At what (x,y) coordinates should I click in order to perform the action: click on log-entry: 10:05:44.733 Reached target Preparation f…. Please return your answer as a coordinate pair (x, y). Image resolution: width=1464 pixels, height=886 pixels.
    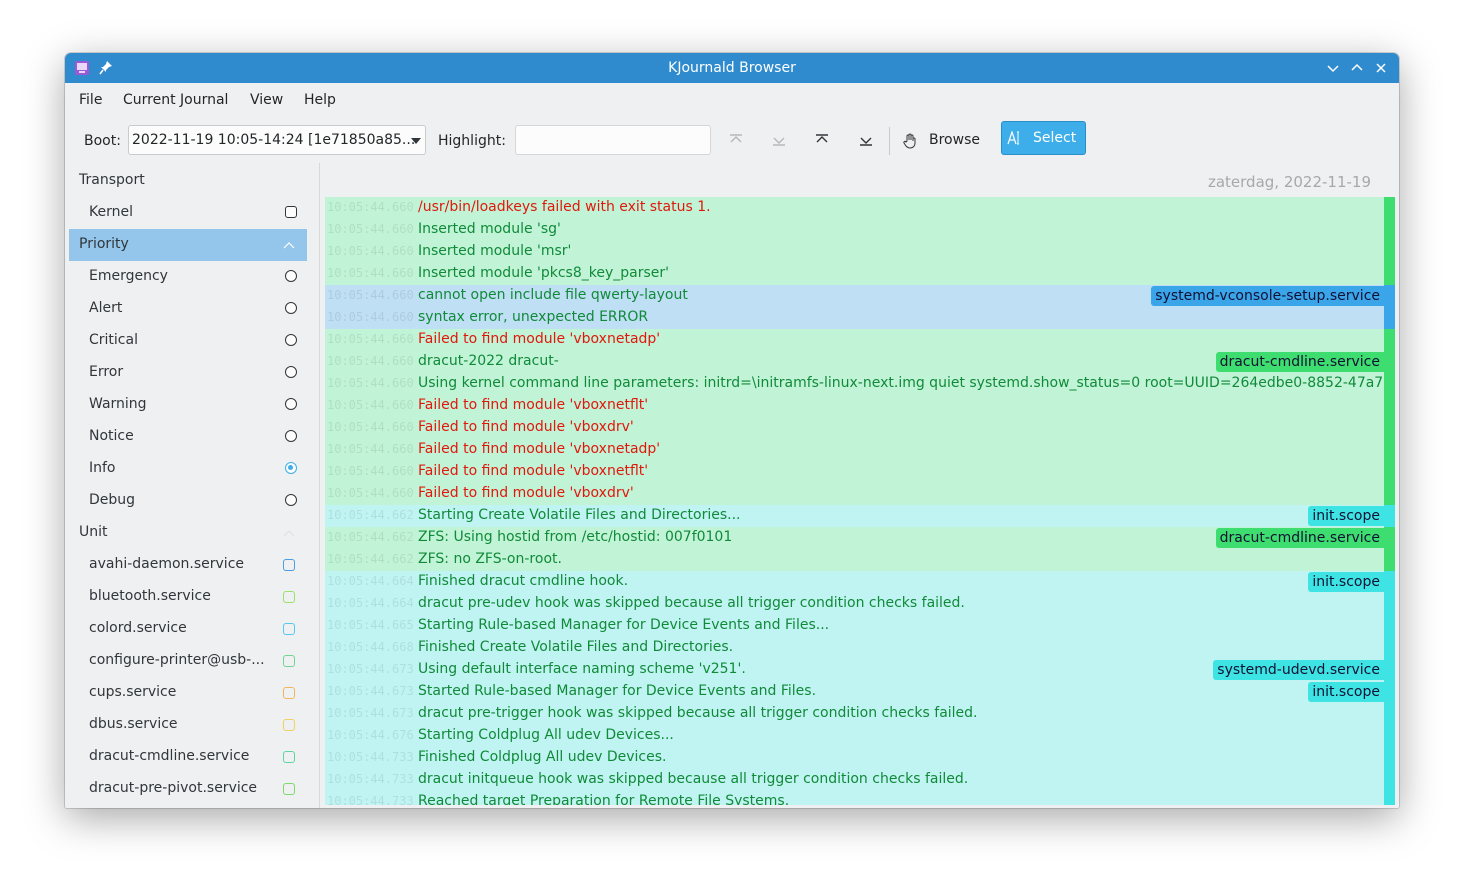
    Looking at the image, I should click on (860, 798).